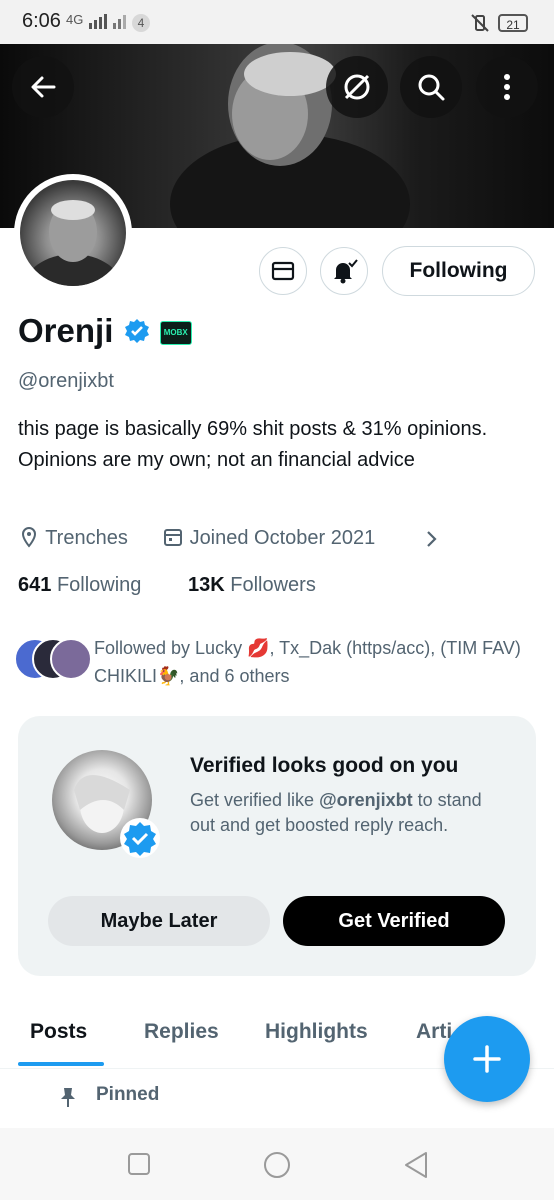 The image size is (554, 1200). Describe the element at coordinates (68, 1099) in the screenshot. I see `pin-icon` at that location.